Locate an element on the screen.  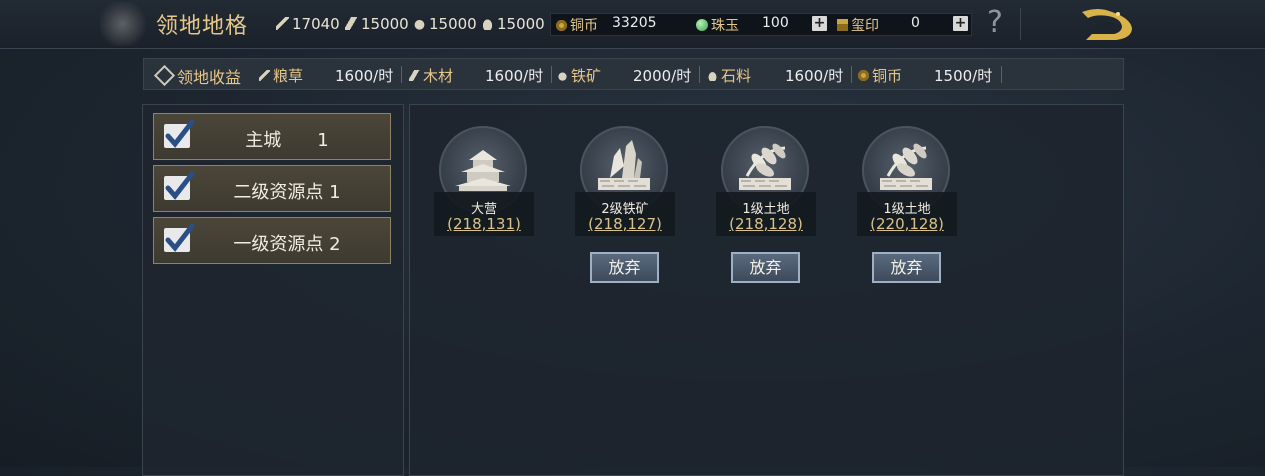
help-button: ? is located at coordinates (995, 22).